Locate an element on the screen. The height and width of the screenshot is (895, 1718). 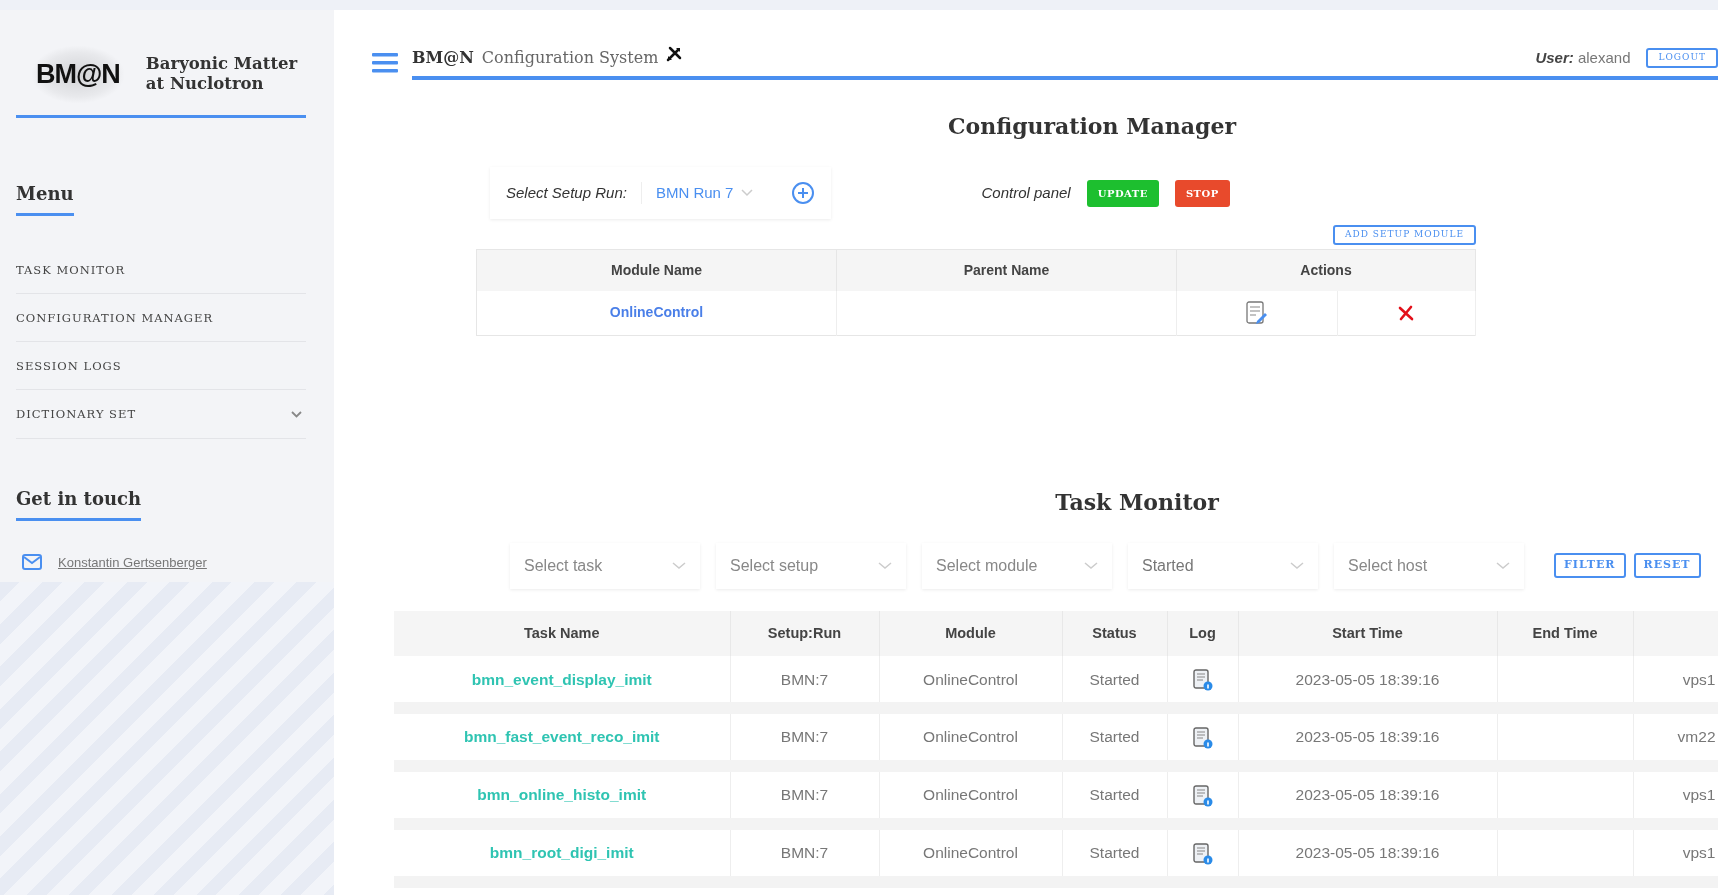
column-header: Parent Name is located at coordinates (1006, 270).